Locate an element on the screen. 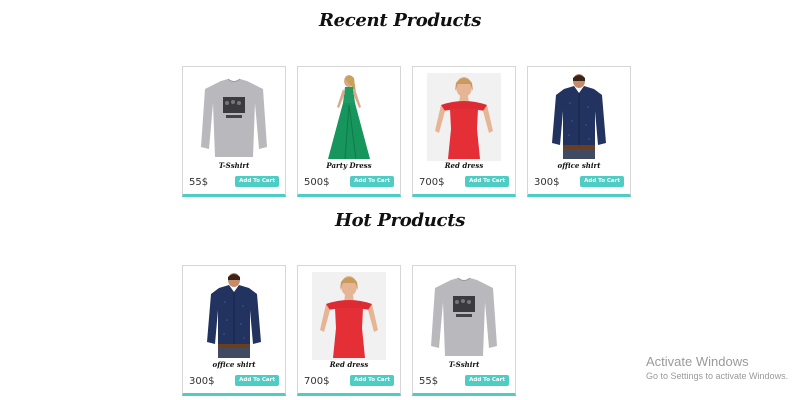 This screenshot has width=800, height=400. product-card: Party Dress 500$ Add To Cart is located at coordinates (349, 131).